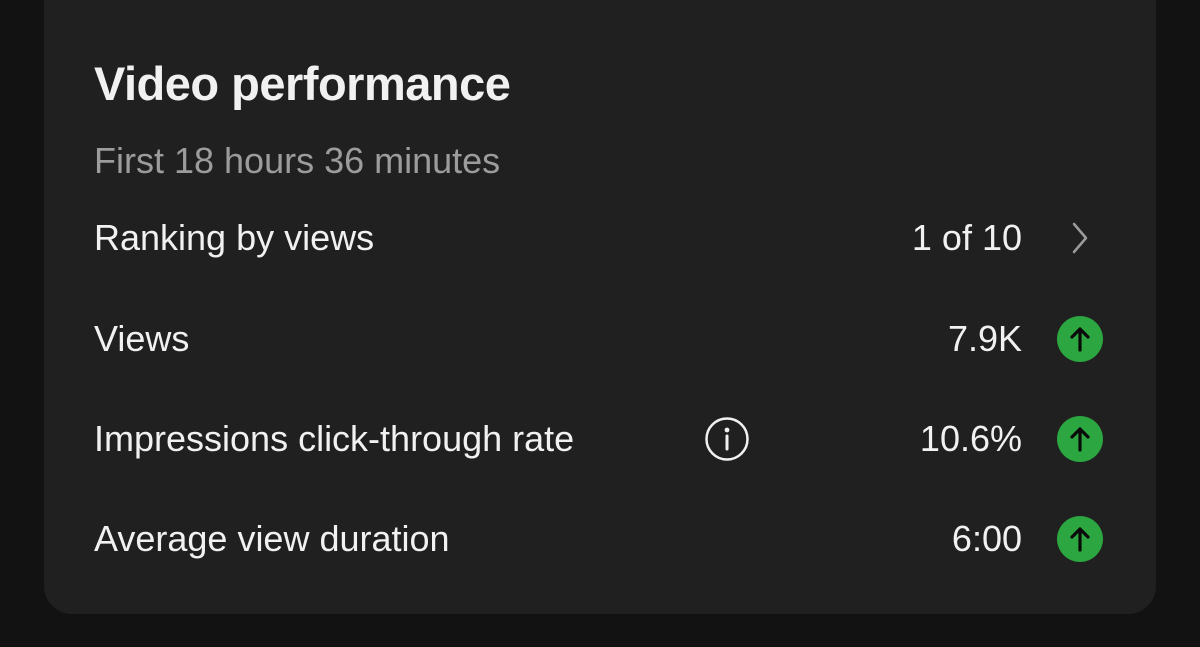 This screenshot has width=1200, height=647. I want to click on row-label: Impressions click-through rate, so click(334, 438).